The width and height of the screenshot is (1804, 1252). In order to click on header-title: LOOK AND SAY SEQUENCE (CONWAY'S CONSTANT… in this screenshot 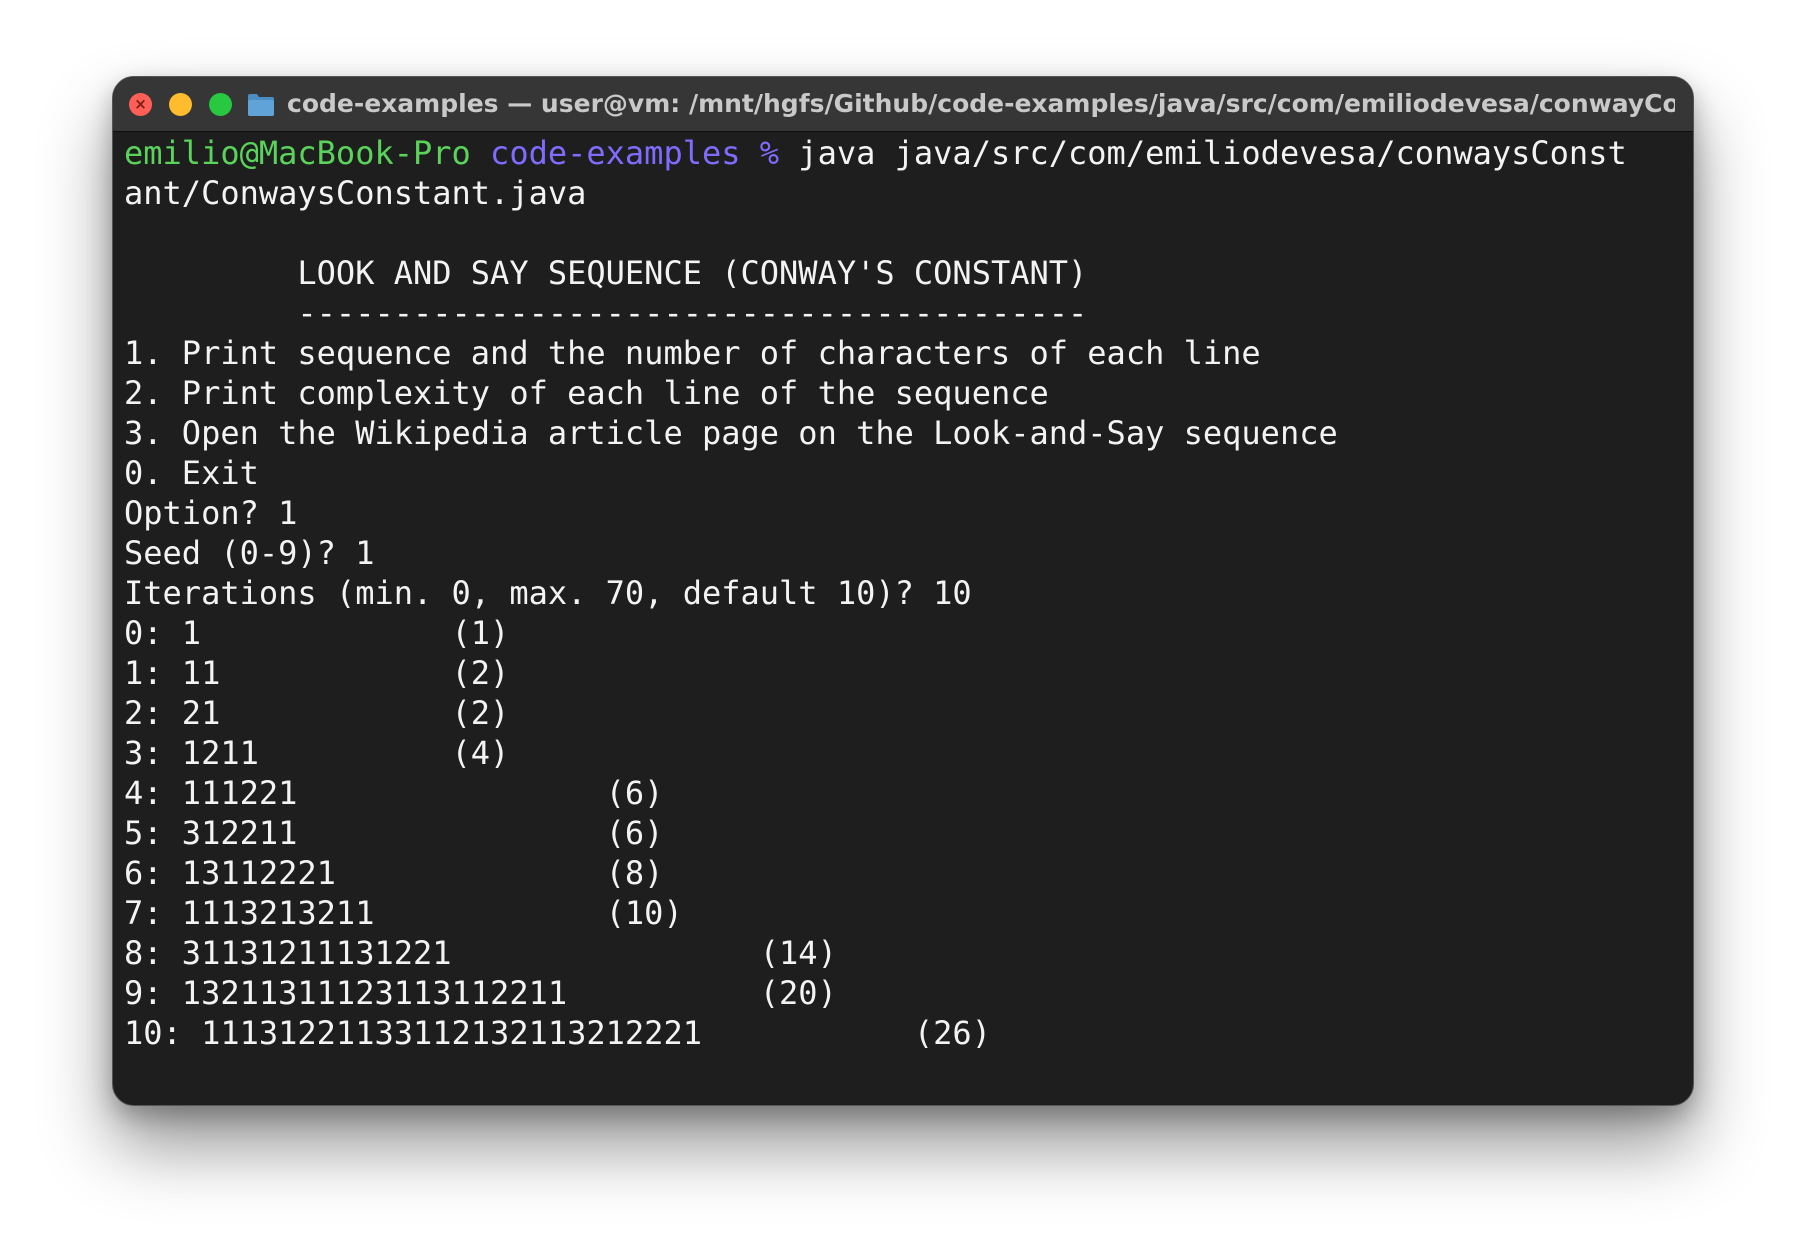, I will do `click(606, 273)`.